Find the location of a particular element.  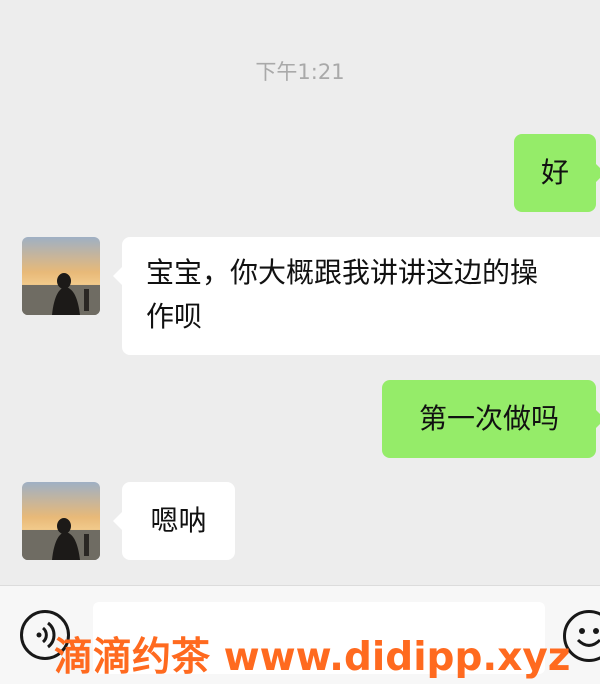

message-timestamp: 下午1:21 is located at coordinates (300, 72).